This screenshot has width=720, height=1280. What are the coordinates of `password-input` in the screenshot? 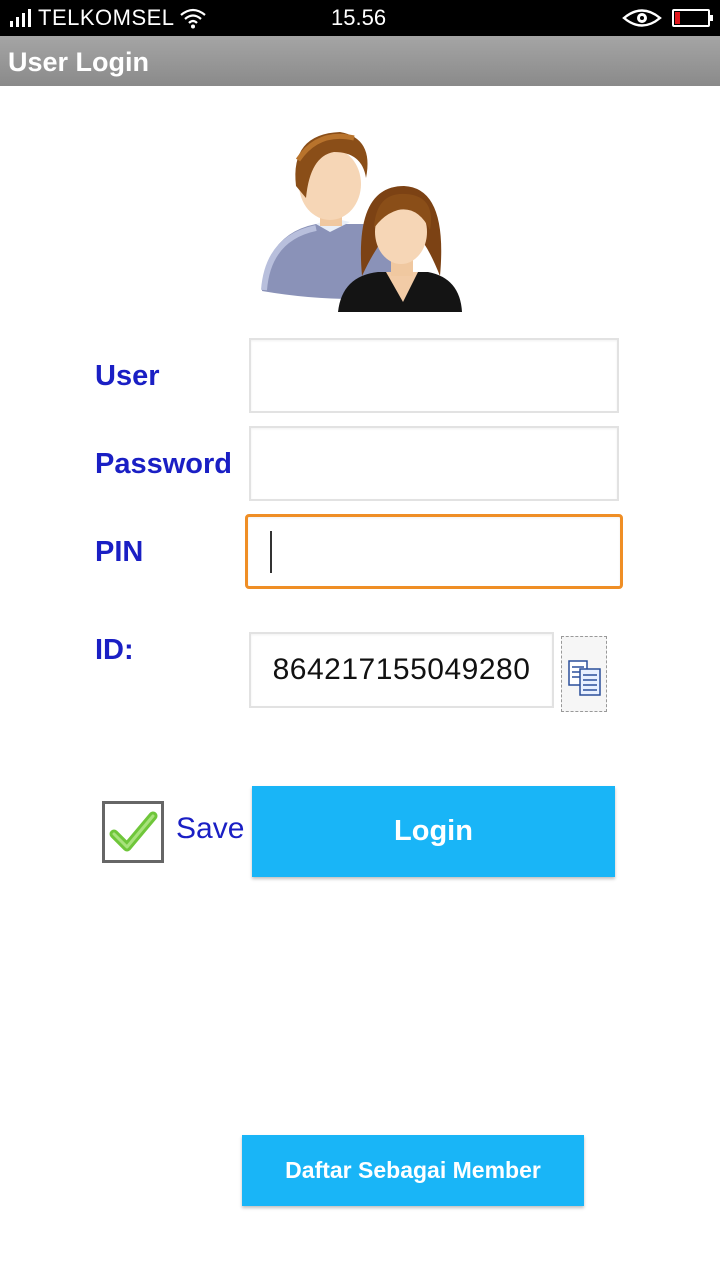 It's located at (434, 463).